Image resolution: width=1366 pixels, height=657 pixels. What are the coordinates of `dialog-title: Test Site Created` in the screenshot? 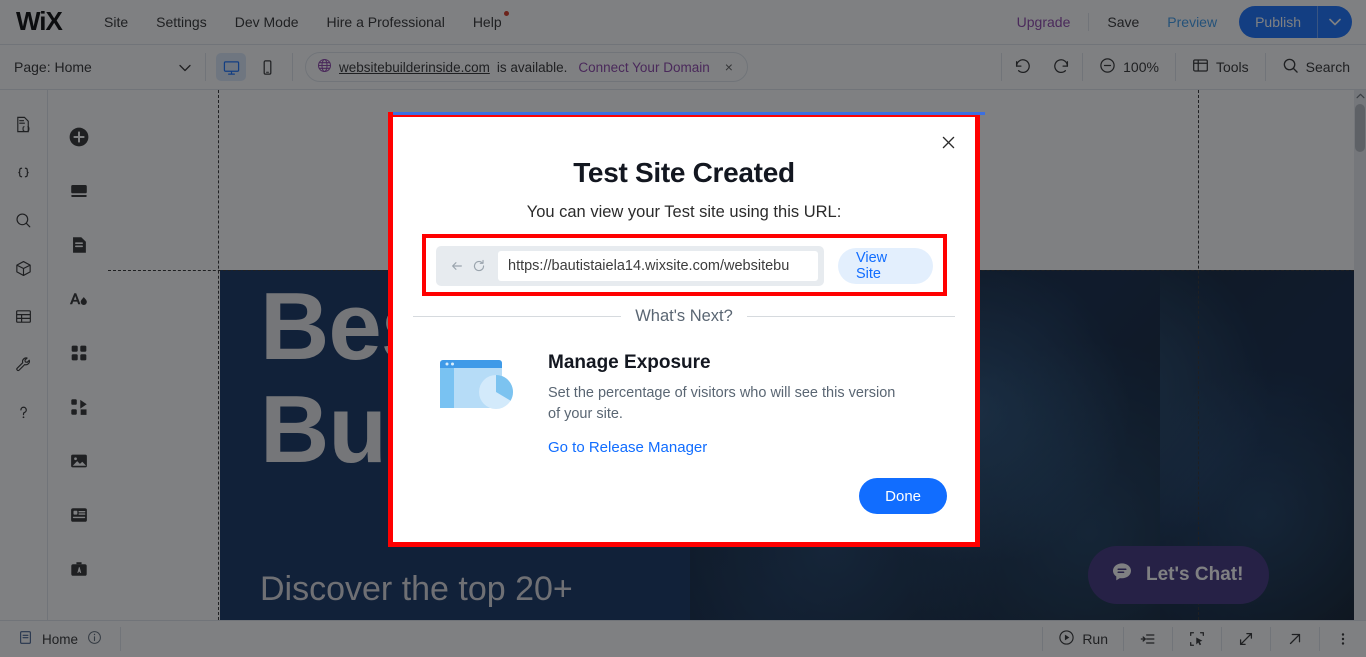 It's located at (684, 172).